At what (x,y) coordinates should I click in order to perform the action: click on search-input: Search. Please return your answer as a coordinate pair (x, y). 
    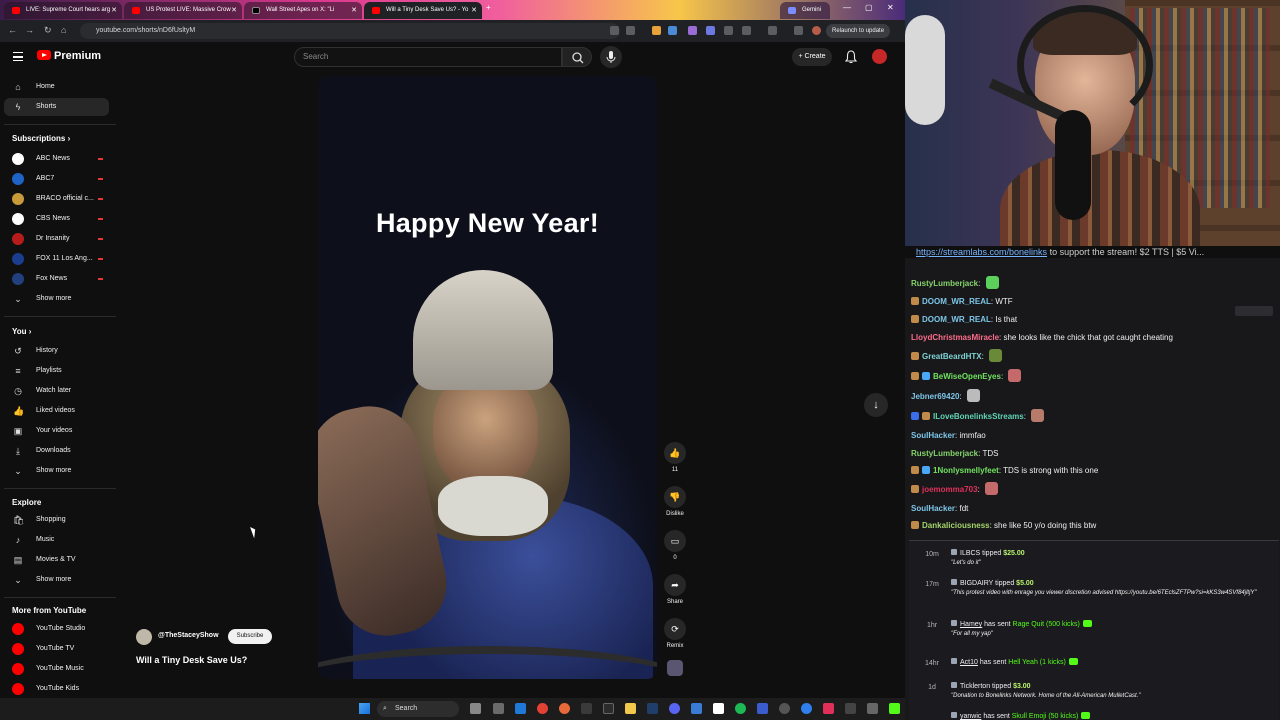
    Looking at the image, I should click on (428, 57).